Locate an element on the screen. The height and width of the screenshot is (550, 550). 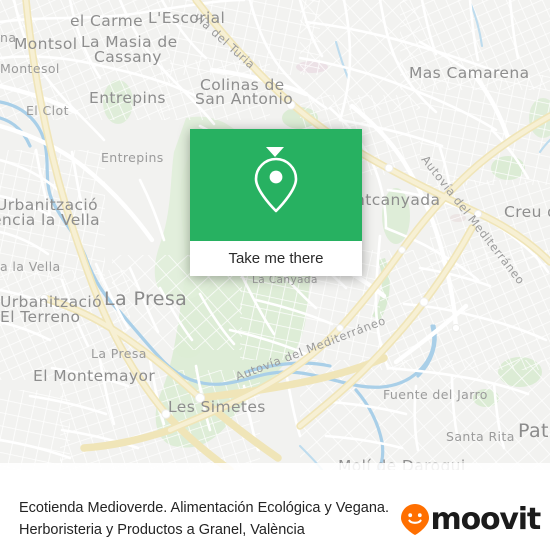
popup-pointer is located at coordinates (275, 152).